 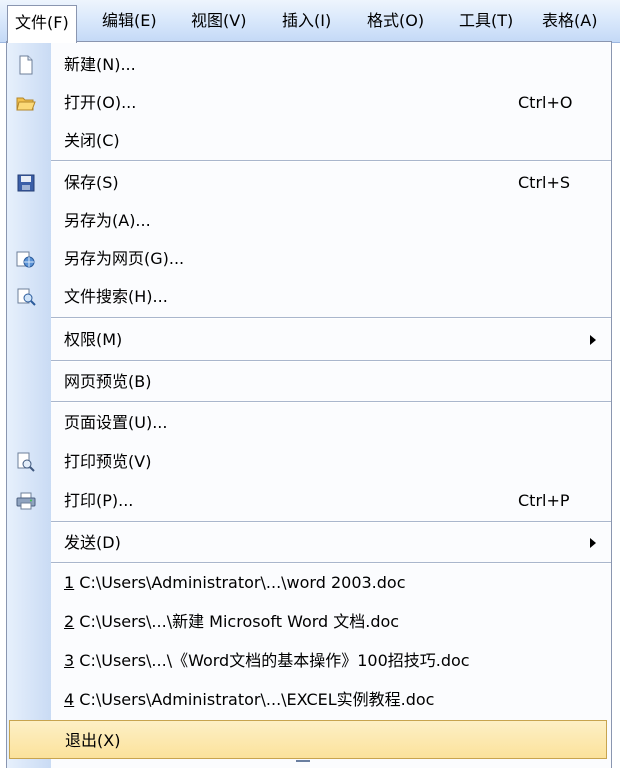 I want to click on menu-item-send: 发送(D), so click(x=309, y=542).